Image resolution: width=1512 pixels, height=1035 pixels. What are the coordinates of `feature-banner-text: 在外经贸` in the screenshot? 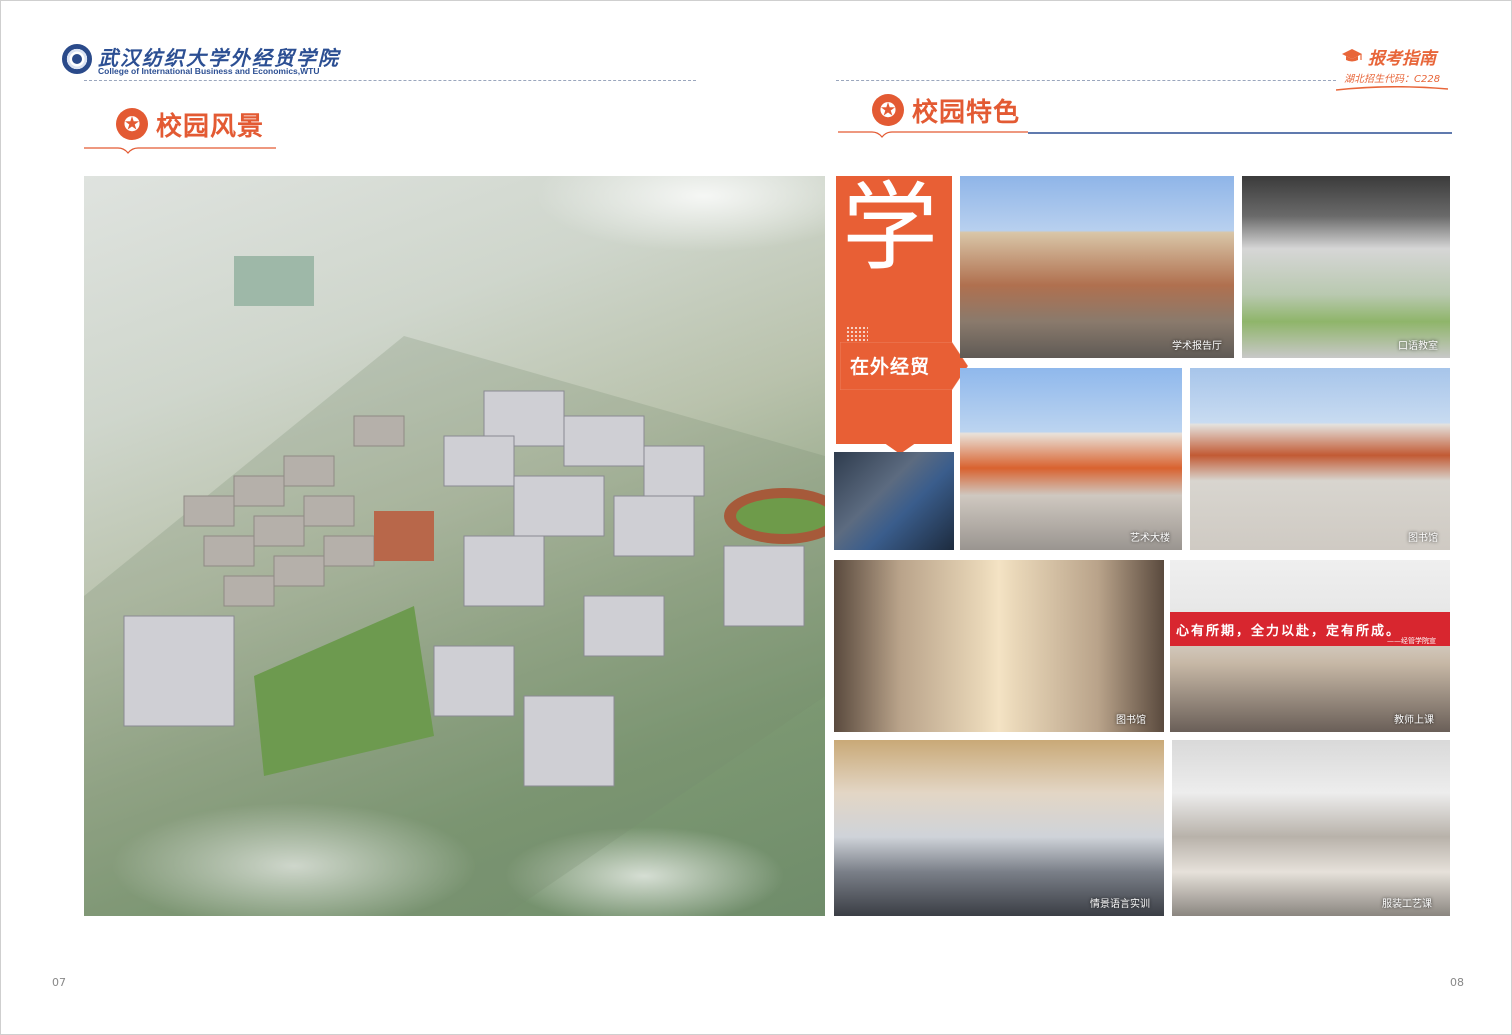 It's located at (890, 367).